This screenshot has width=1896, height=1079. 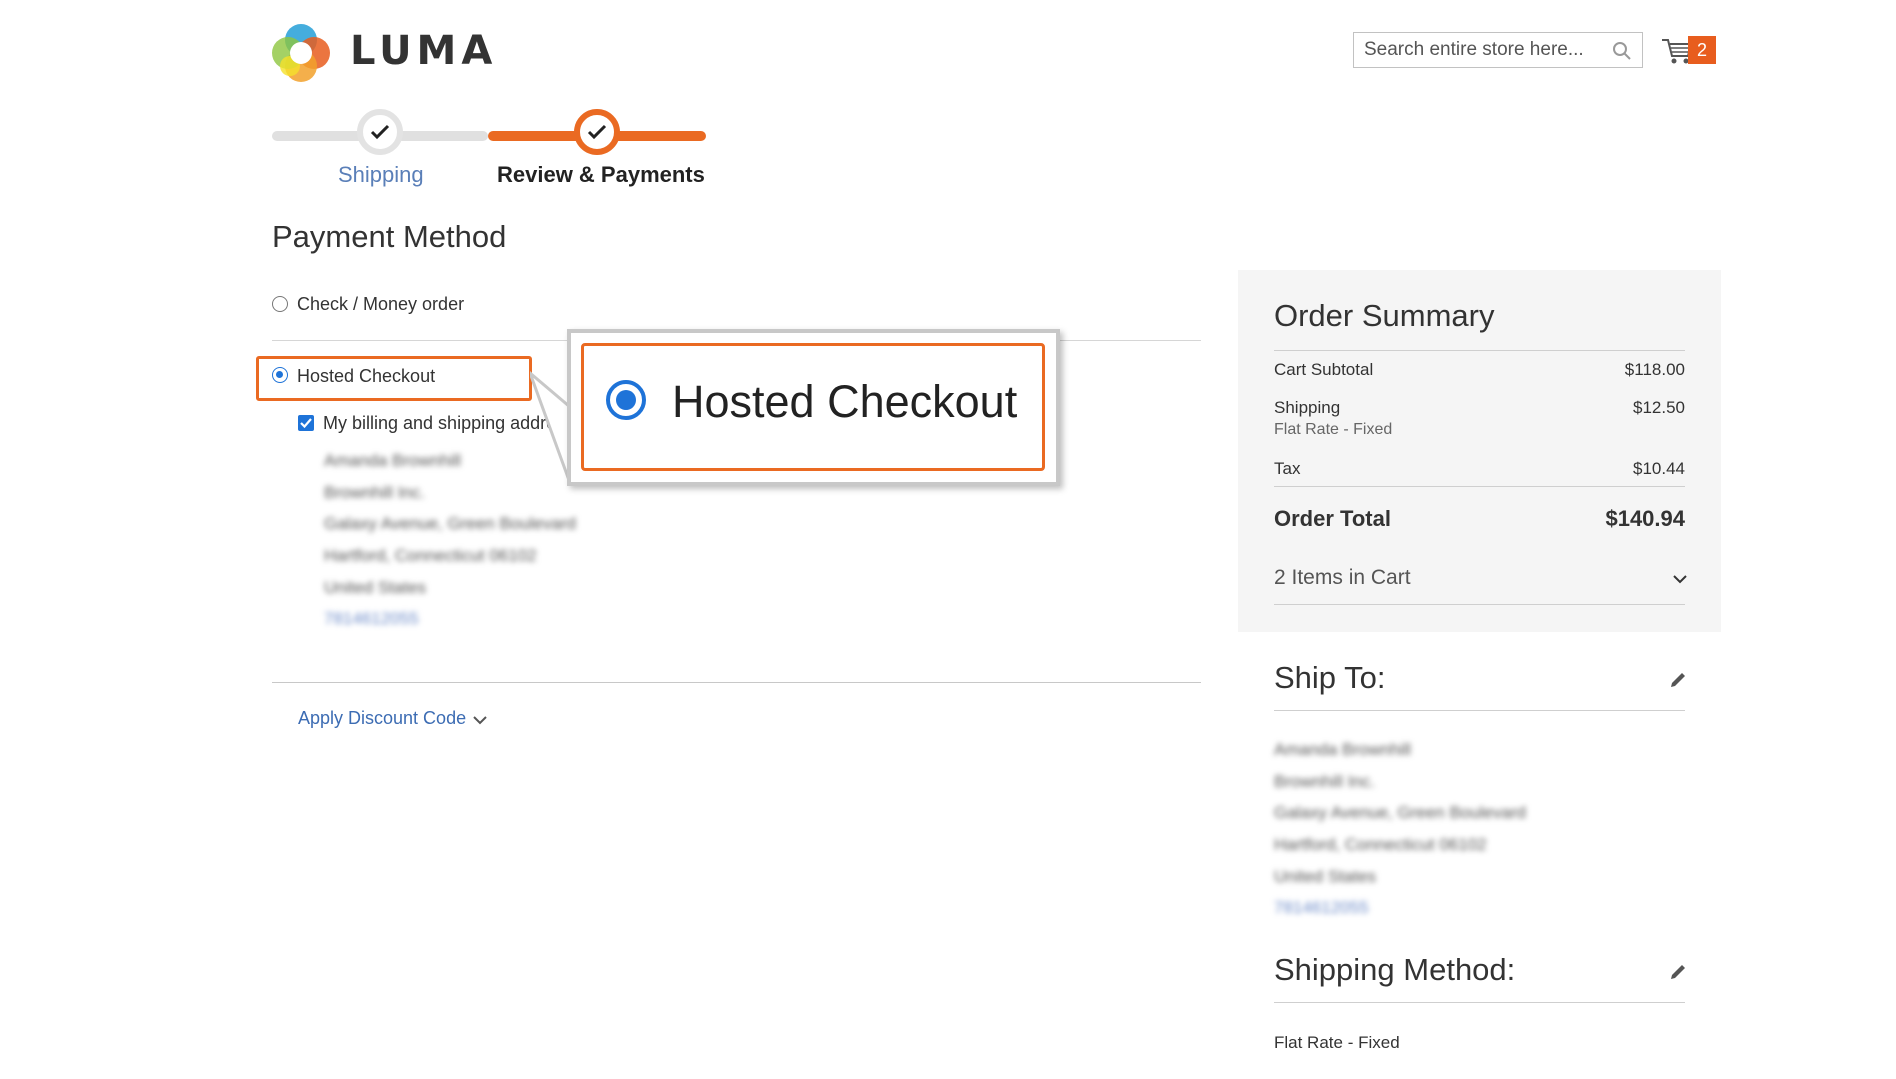 What do you see at coordinates (423, 51) in the screenshot?
I see `logo-text: LUMA` at bounding box center [423, 51].